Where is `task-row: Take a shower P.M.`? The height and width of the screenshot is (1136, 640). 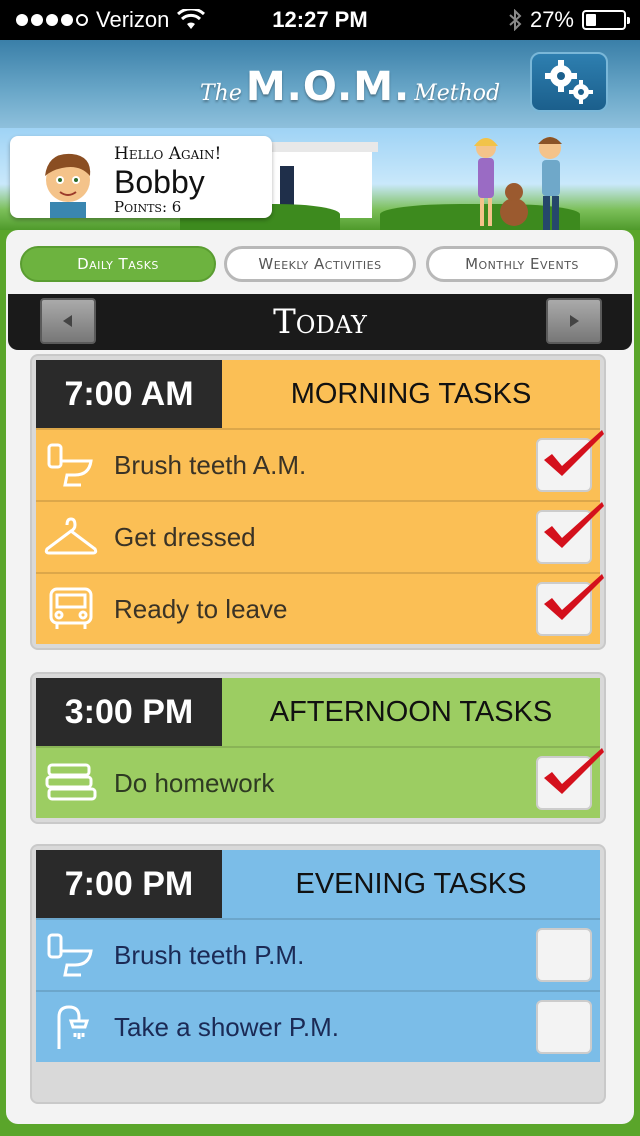 task-row: Take a shower P.M. is located at coordinates (318, 1026).